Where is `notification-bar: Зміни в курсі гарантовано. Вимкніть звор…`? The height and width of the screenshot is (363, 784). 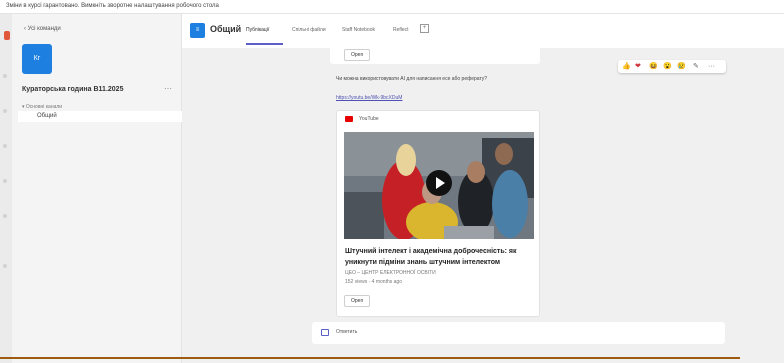 notification-bar: Зміни в курсі гарантовано. Вимкніть звор… is located at coordinates (392, 7).